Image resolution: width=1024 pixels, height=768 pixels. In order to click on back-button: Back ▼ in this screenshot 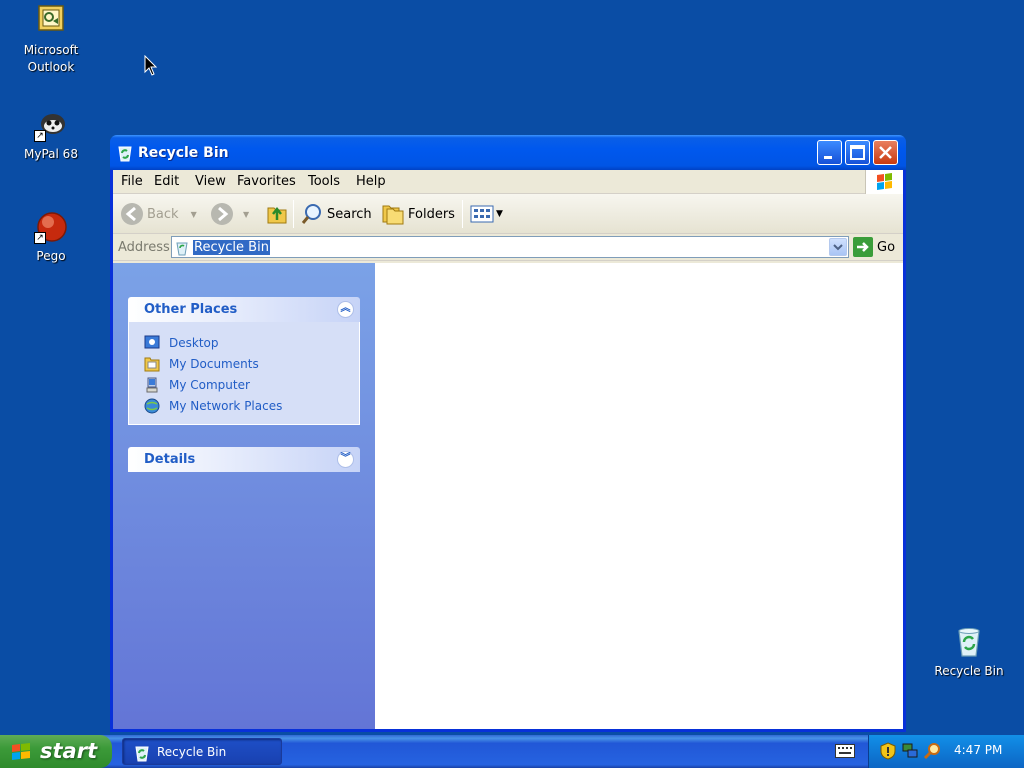, I will do `click(159, 214)`.